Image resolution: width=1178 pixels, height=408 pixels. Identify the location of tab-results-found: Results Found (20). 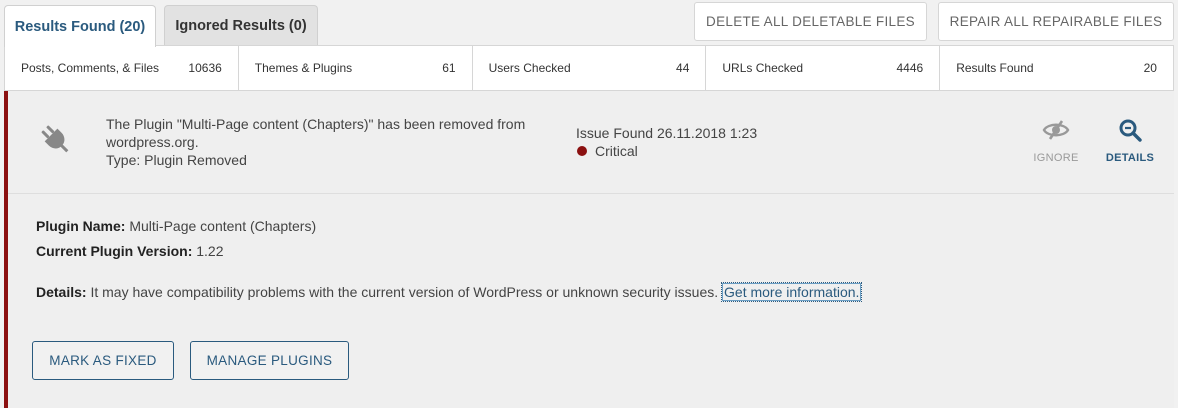
(80, 26).